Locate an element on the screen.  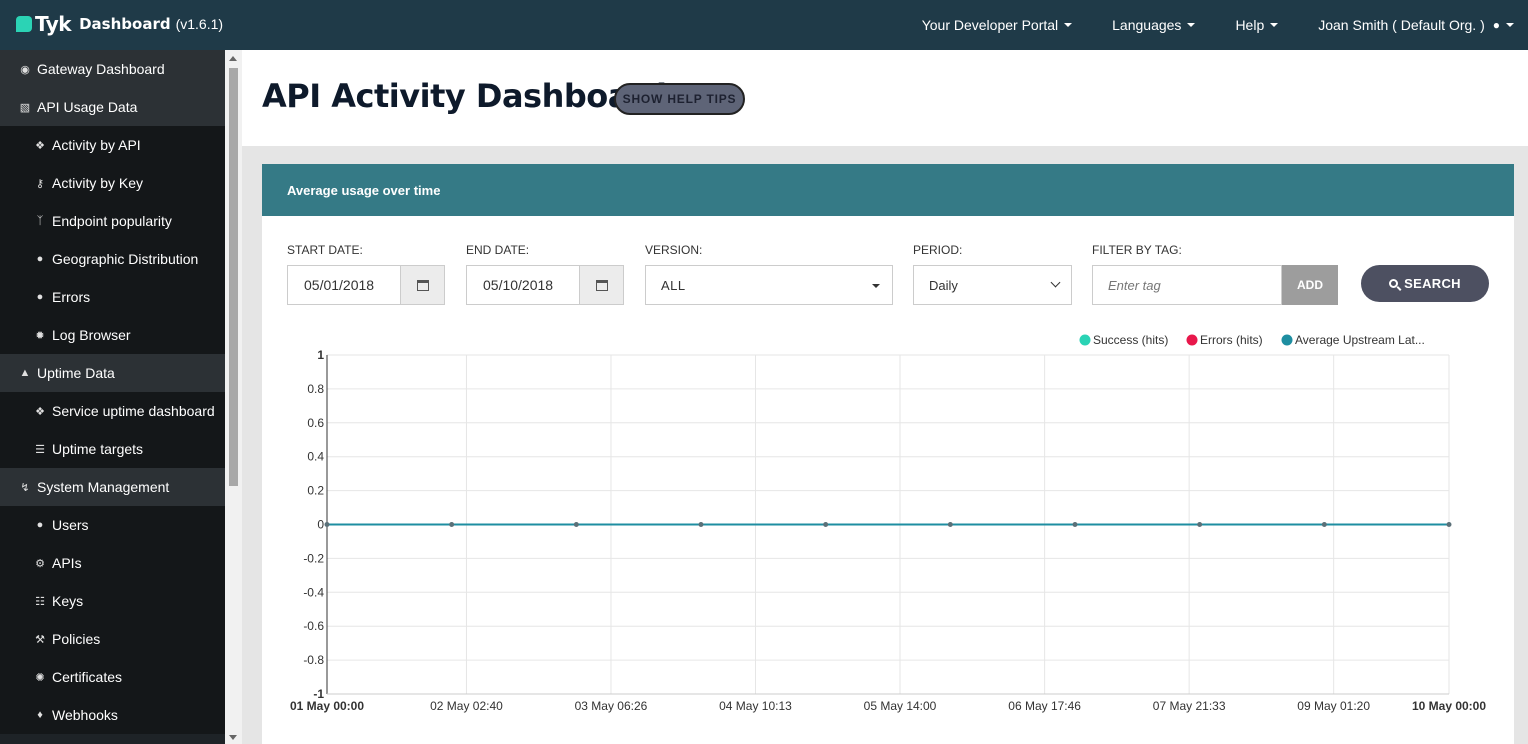
user-icon: ● is located at coordinates (1496, 25).